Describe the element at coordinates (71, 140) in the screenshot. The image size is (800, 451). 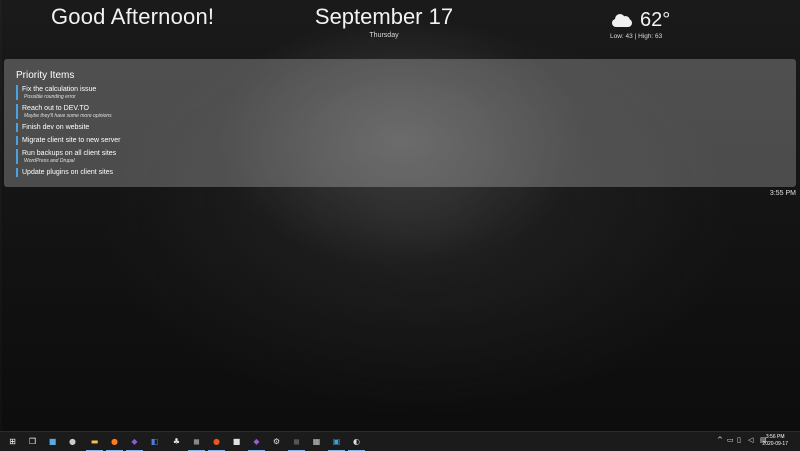
I see `priority-item-title: Migrate client site to new server` at that location.